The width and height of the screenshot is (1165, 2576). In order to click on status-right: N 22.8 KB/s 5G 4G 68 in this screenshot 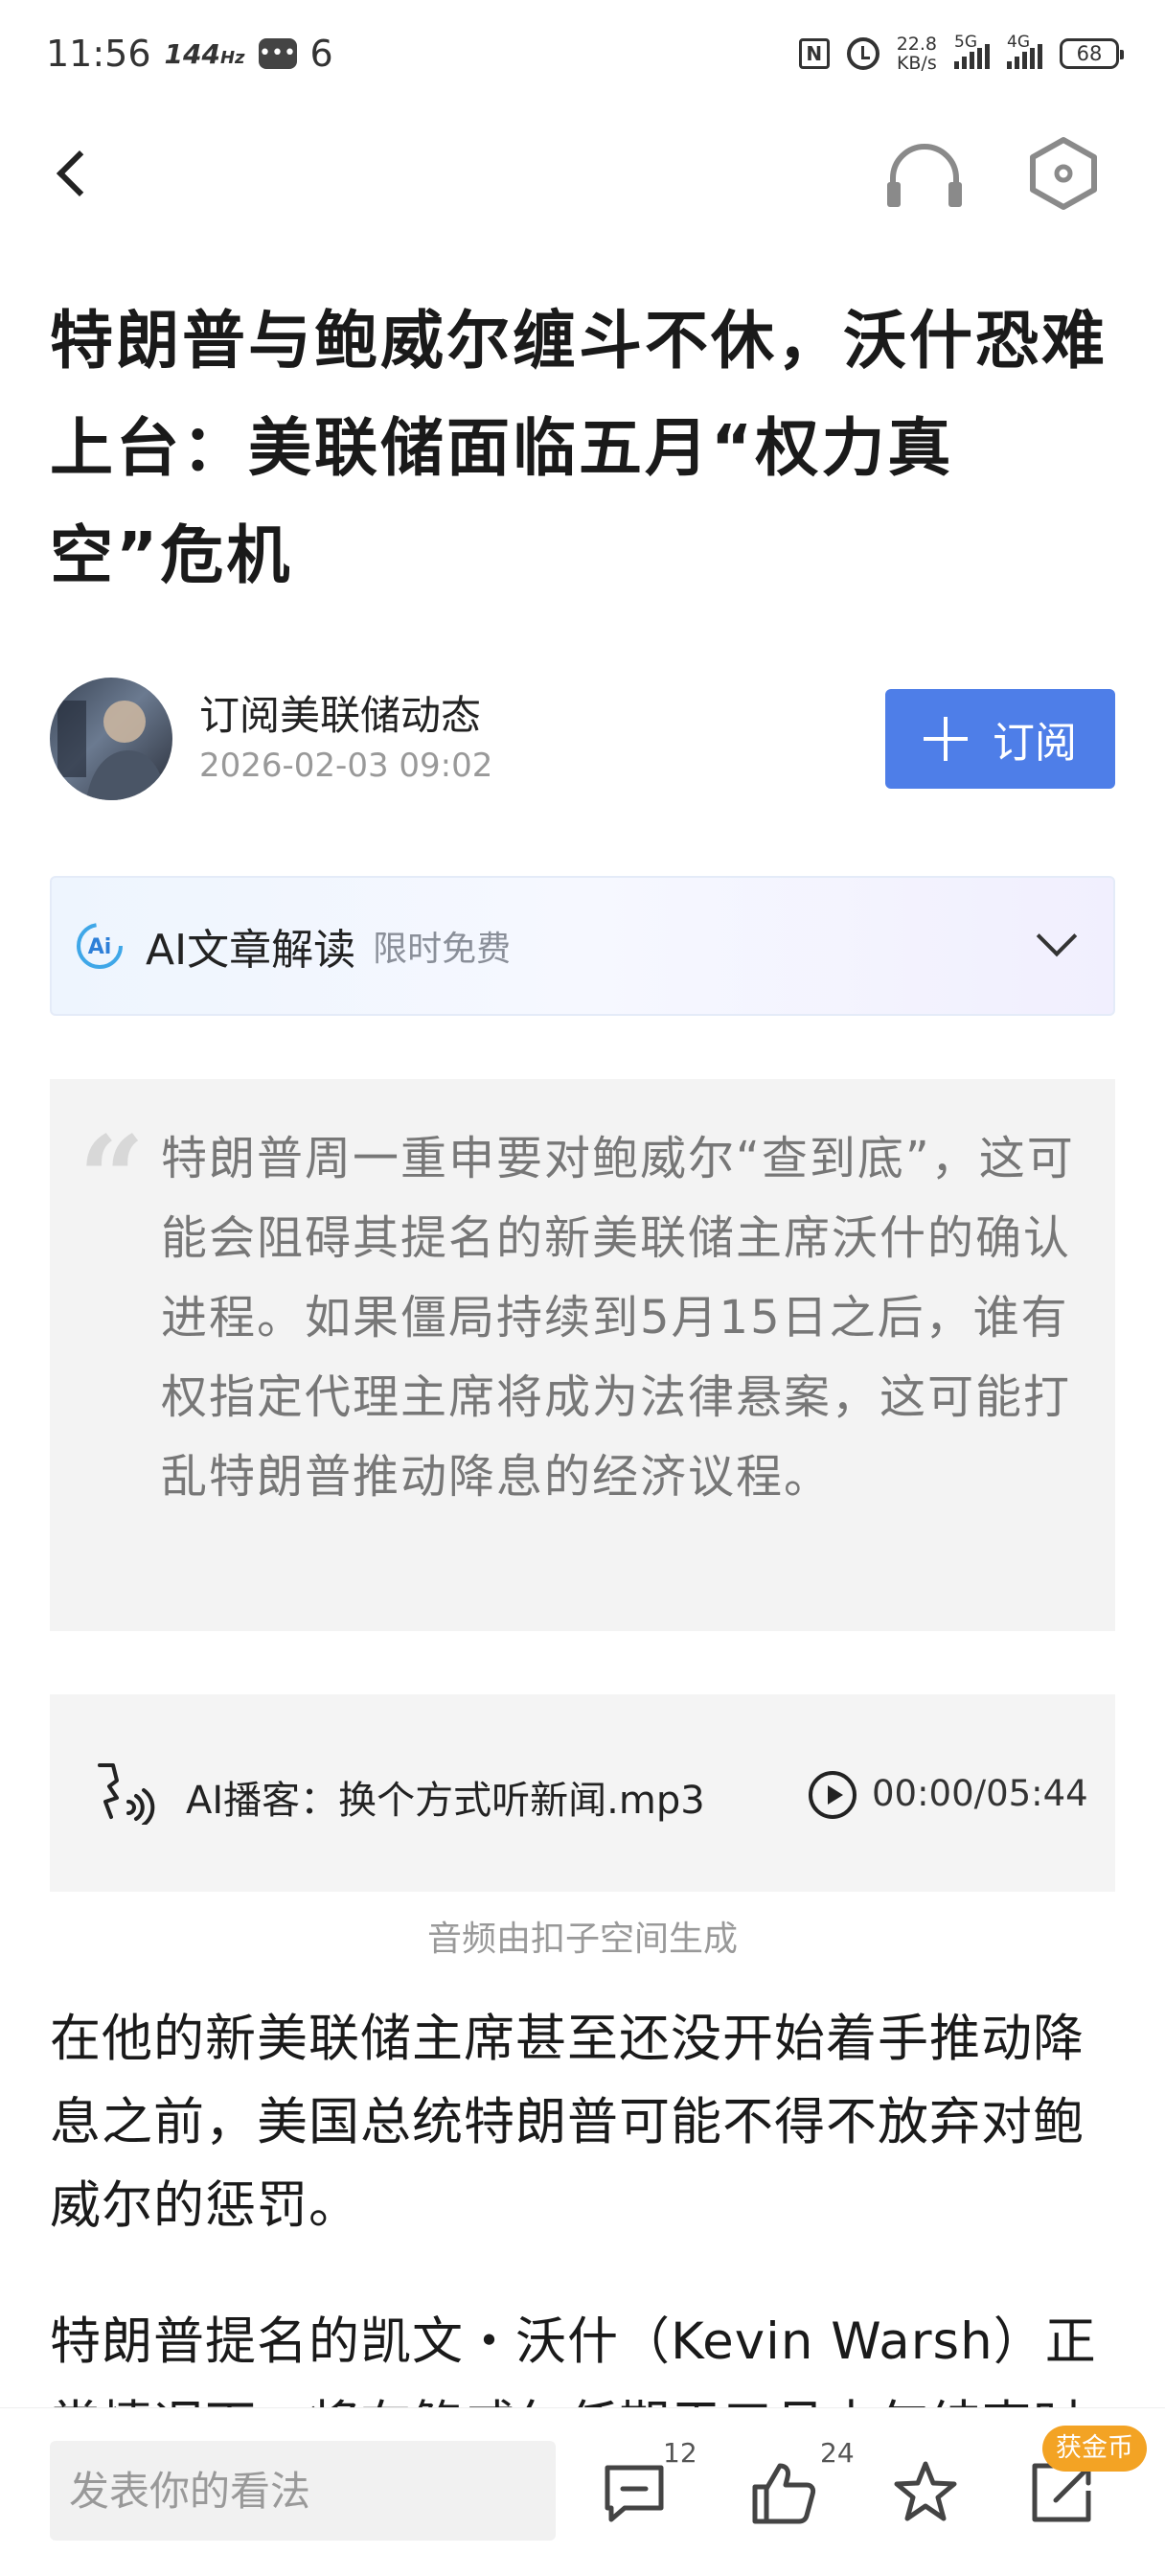, I will do `click(961, 53)`.